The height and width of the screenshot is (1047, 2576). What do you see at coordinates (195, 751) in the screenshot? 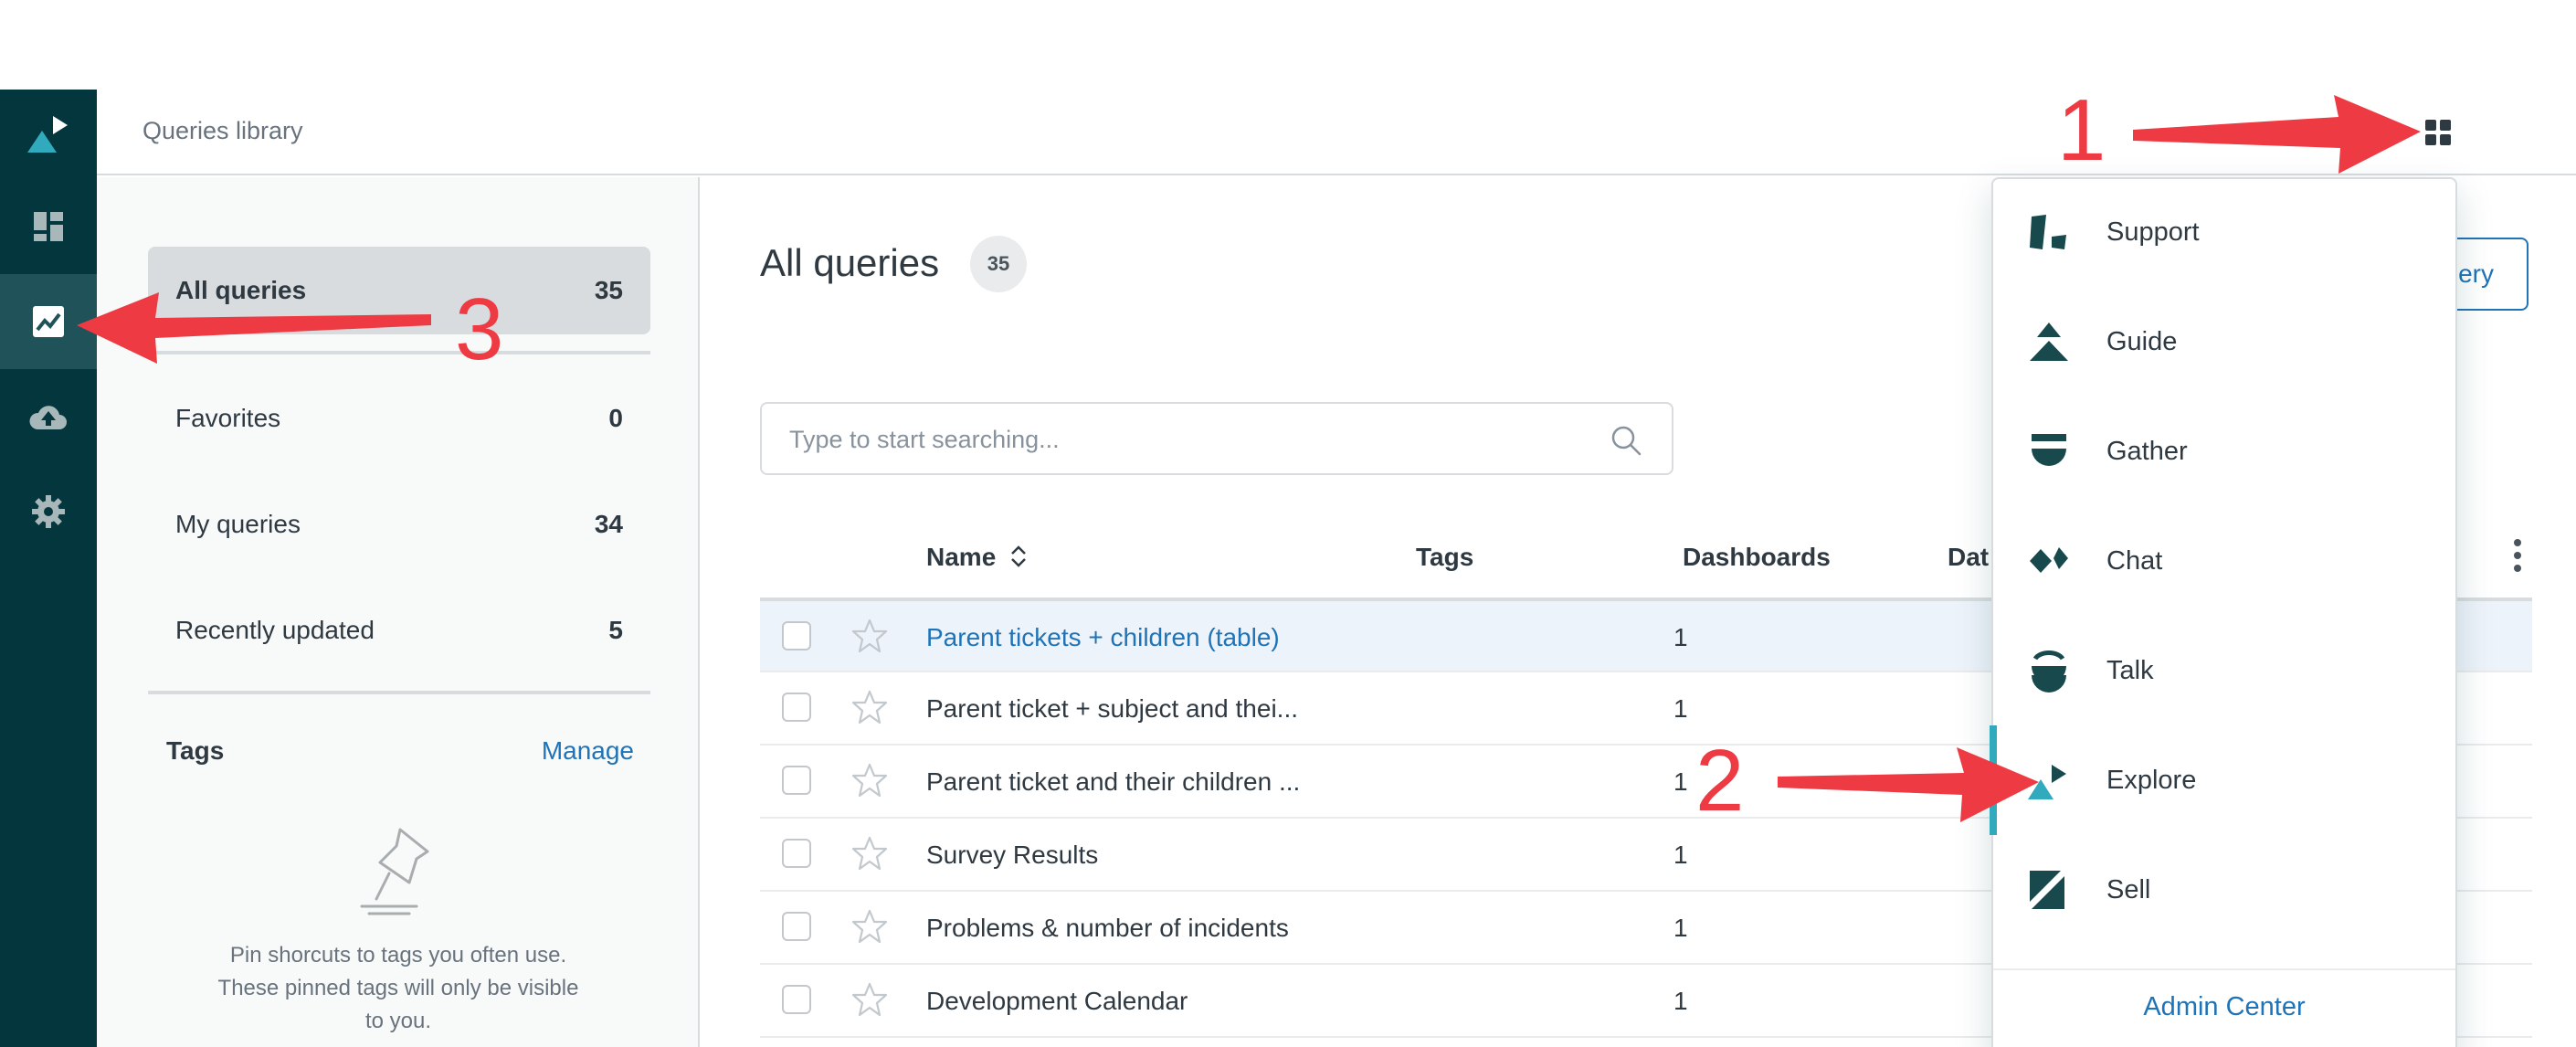
I see `tags-title: Tags` at bounding box center [195, 751].